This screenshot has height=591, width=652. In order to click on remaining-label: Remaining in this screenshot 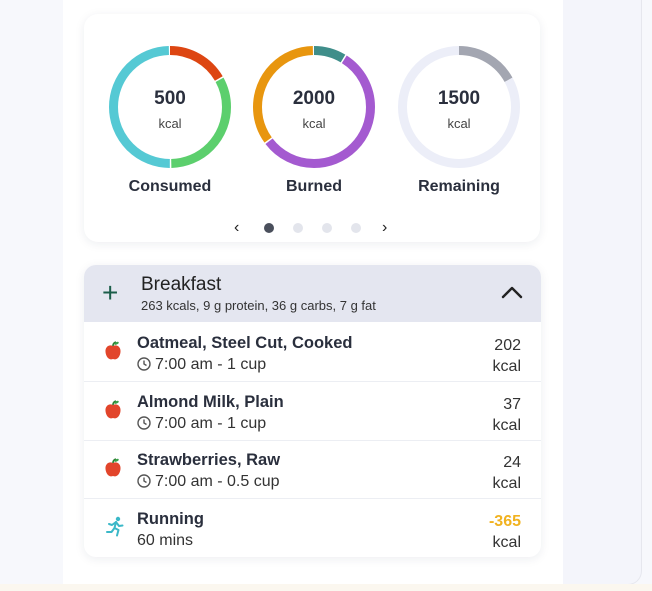, I will do `click(459, 186)`.